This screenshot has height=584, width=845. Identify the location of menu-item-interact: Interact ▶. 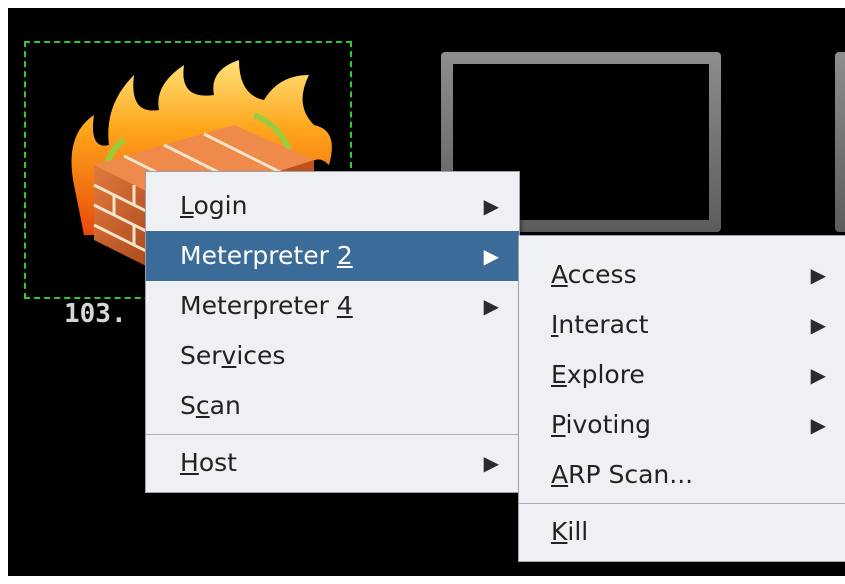
(682, 325).